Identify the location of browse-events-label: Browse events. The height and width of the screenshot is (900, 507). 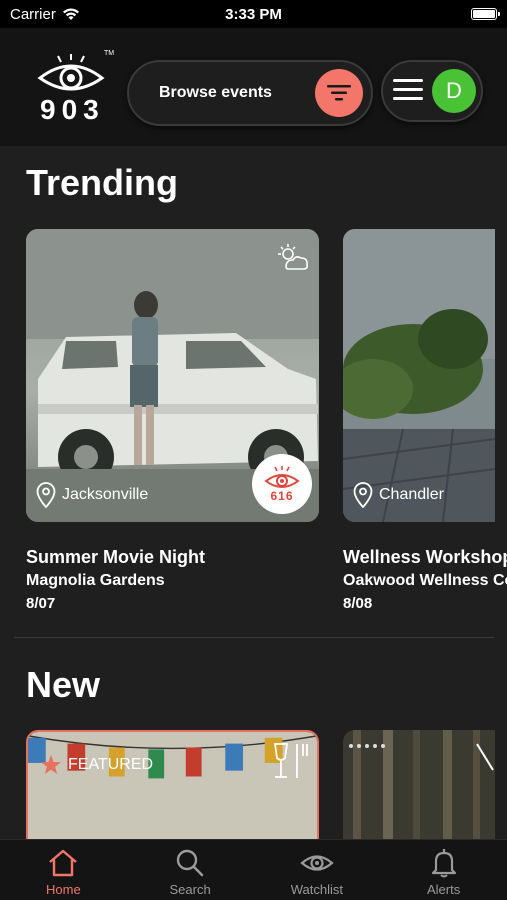
(215, 92).